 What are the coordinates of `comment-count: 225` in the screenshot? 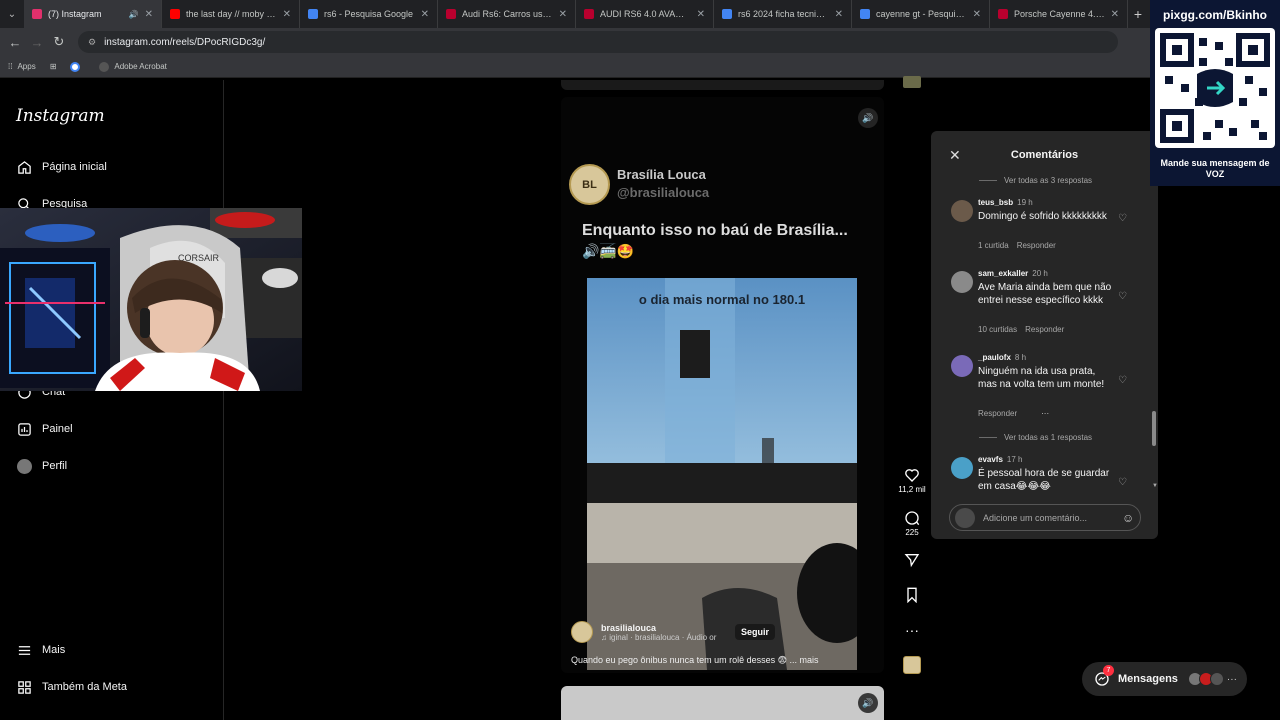 It's located at (912, 532).